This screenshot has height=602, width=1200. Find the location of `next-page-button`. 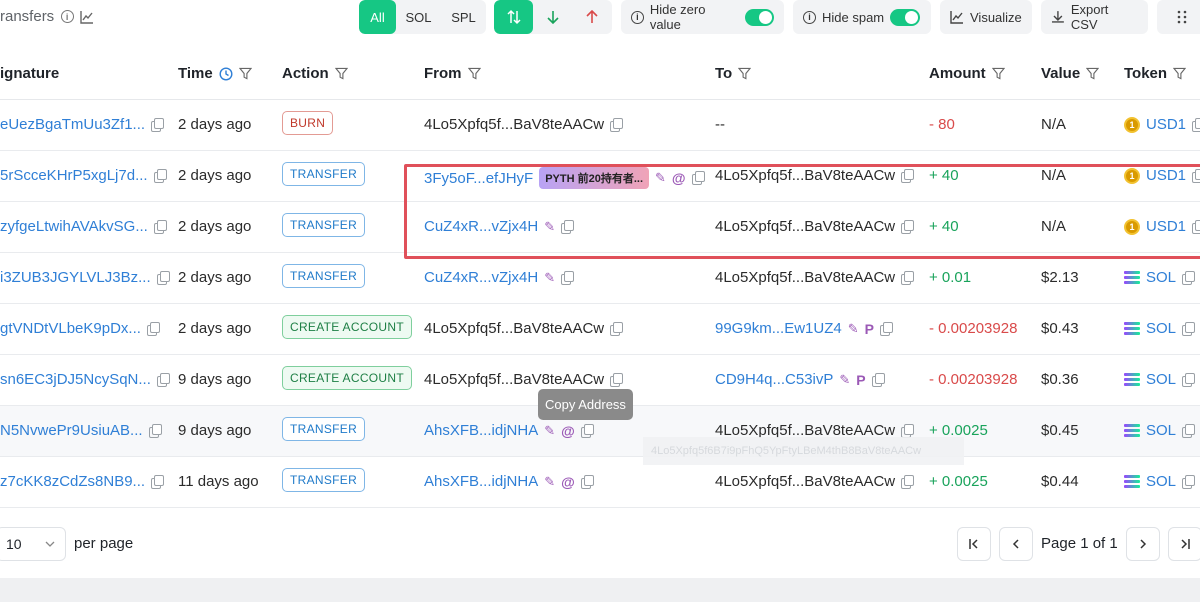

next-page-button is located at coordinates (1143, 544).